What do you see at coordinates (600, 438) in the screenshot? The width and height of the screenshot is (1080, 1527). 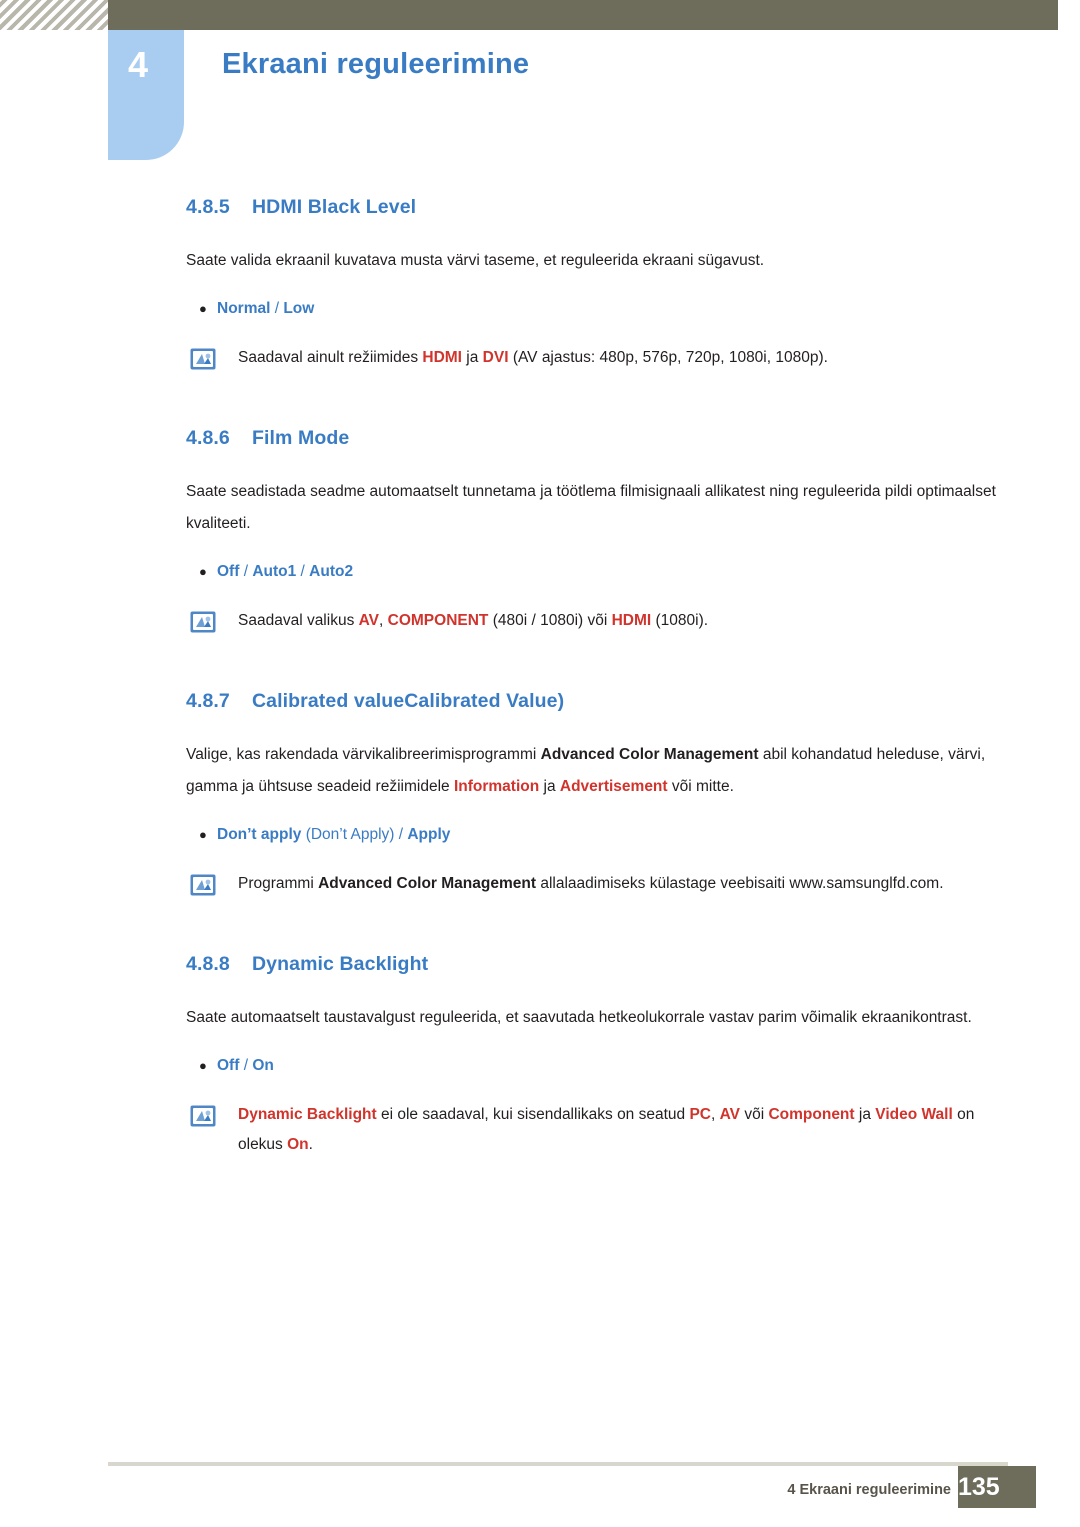 I see `section-heading-4-8-6: 4.8.6 Film Mode` at bounding box center [600, 438].